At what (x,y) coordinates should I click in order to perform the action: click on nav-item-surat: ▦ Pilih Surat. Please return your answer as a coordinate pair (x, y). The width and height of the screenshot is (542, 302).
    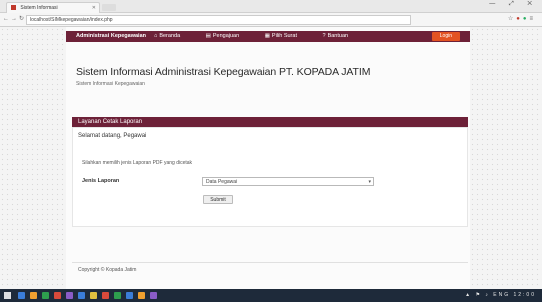
    Looking at the image, I should click on (287, 36).